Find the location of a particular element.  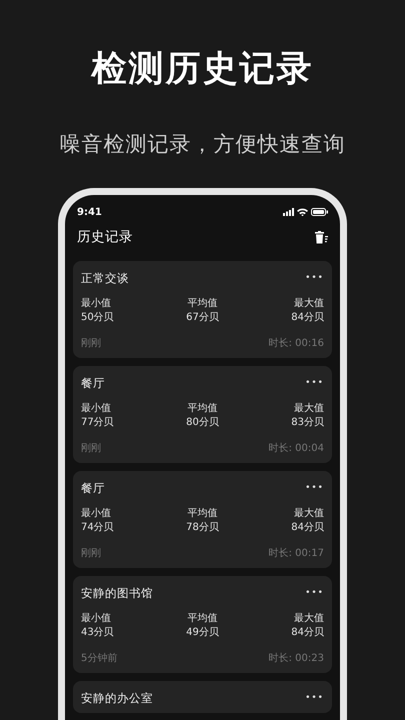

record-card: 安静的图书馆 ••• 最小值 43分贝 平均值 49分贝 最大值 84分贝 5分钟前 时长: 00:23 is located at coordinates (202, 624).